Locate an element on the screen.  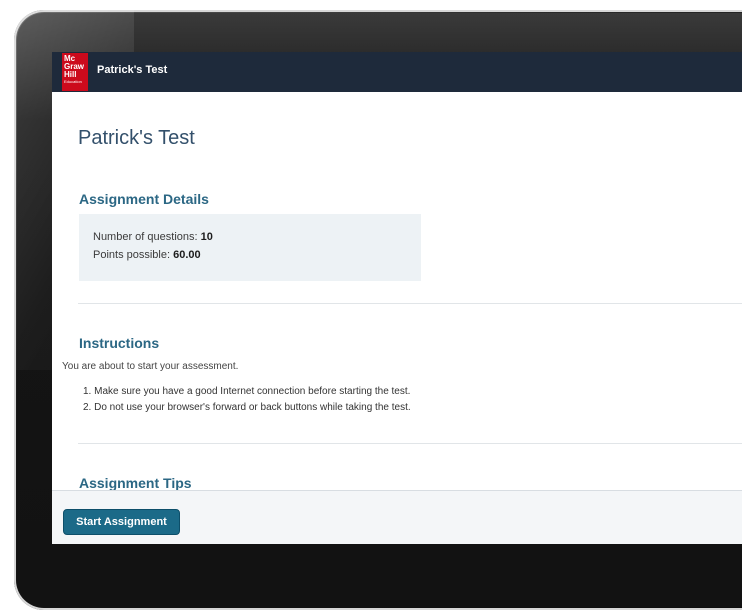
questions-count-line: Number of questions: 10 is located at coordinates (153, 237).